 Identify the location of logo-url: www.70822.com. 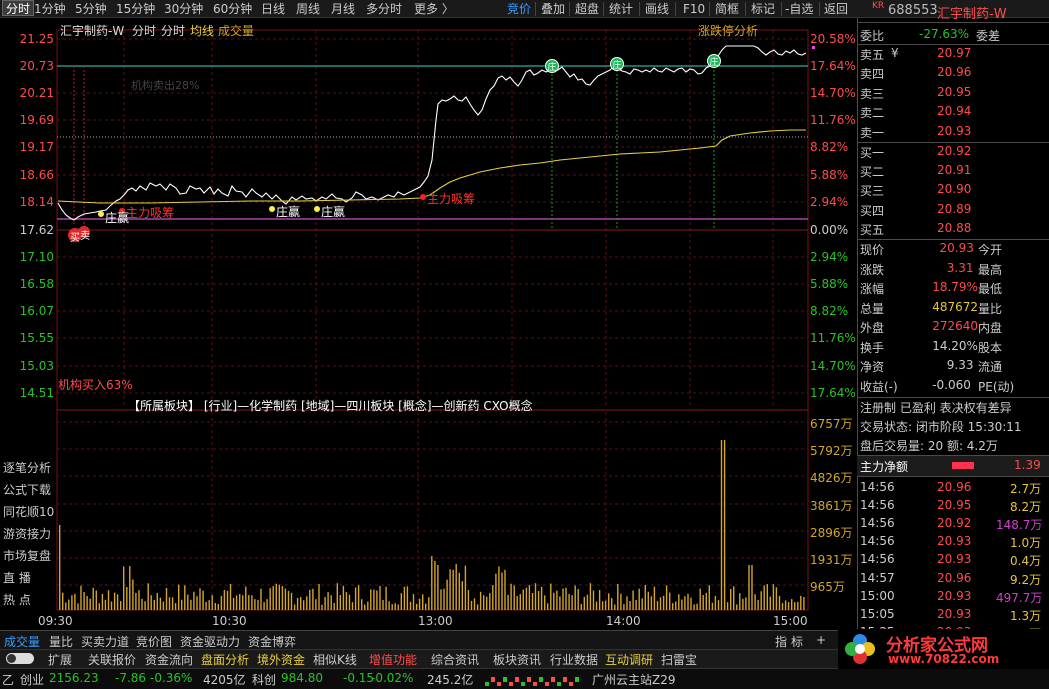
(944, 659).